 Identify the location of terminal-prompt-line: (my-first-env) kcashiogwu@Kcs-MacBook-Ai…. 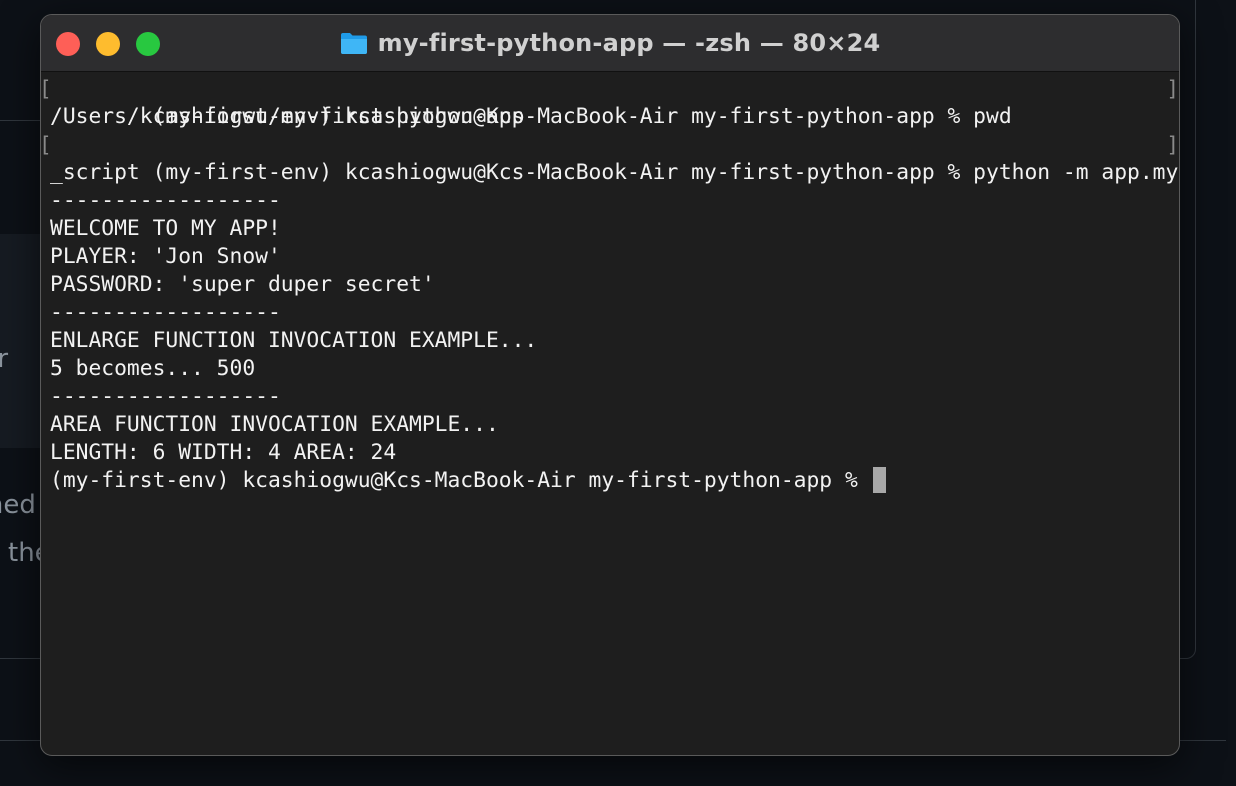
(610, 481).